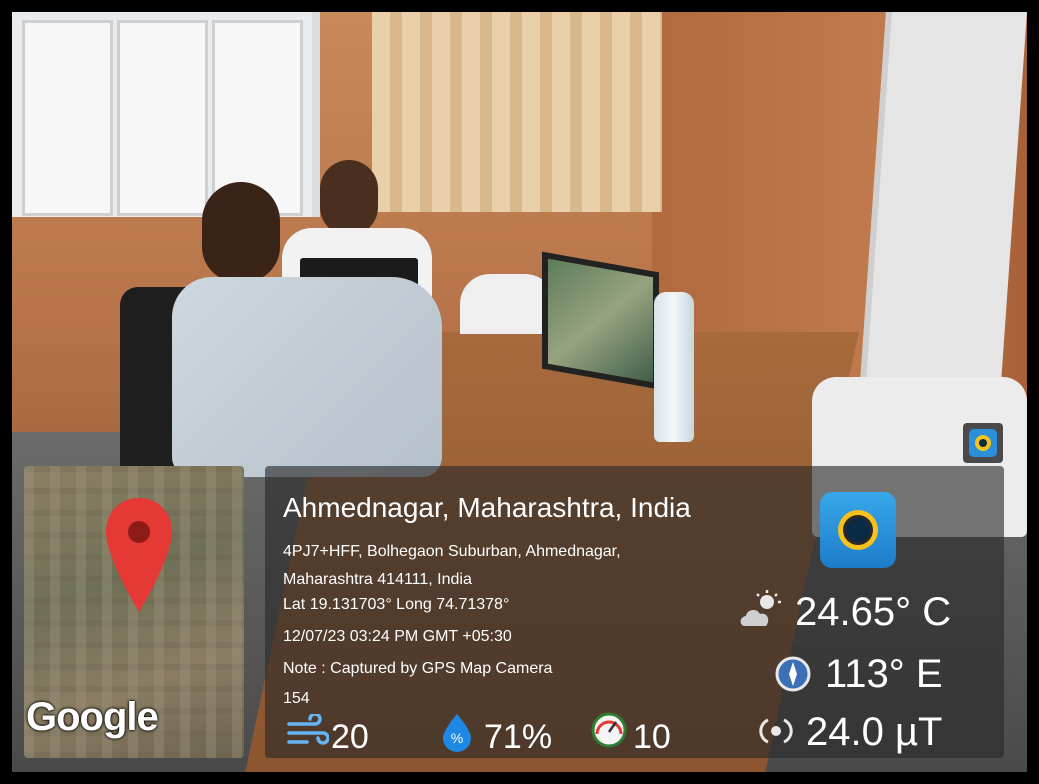 This screenshot has width=1039, height=784. I want to click on pressure: 10, so click(652, 737).